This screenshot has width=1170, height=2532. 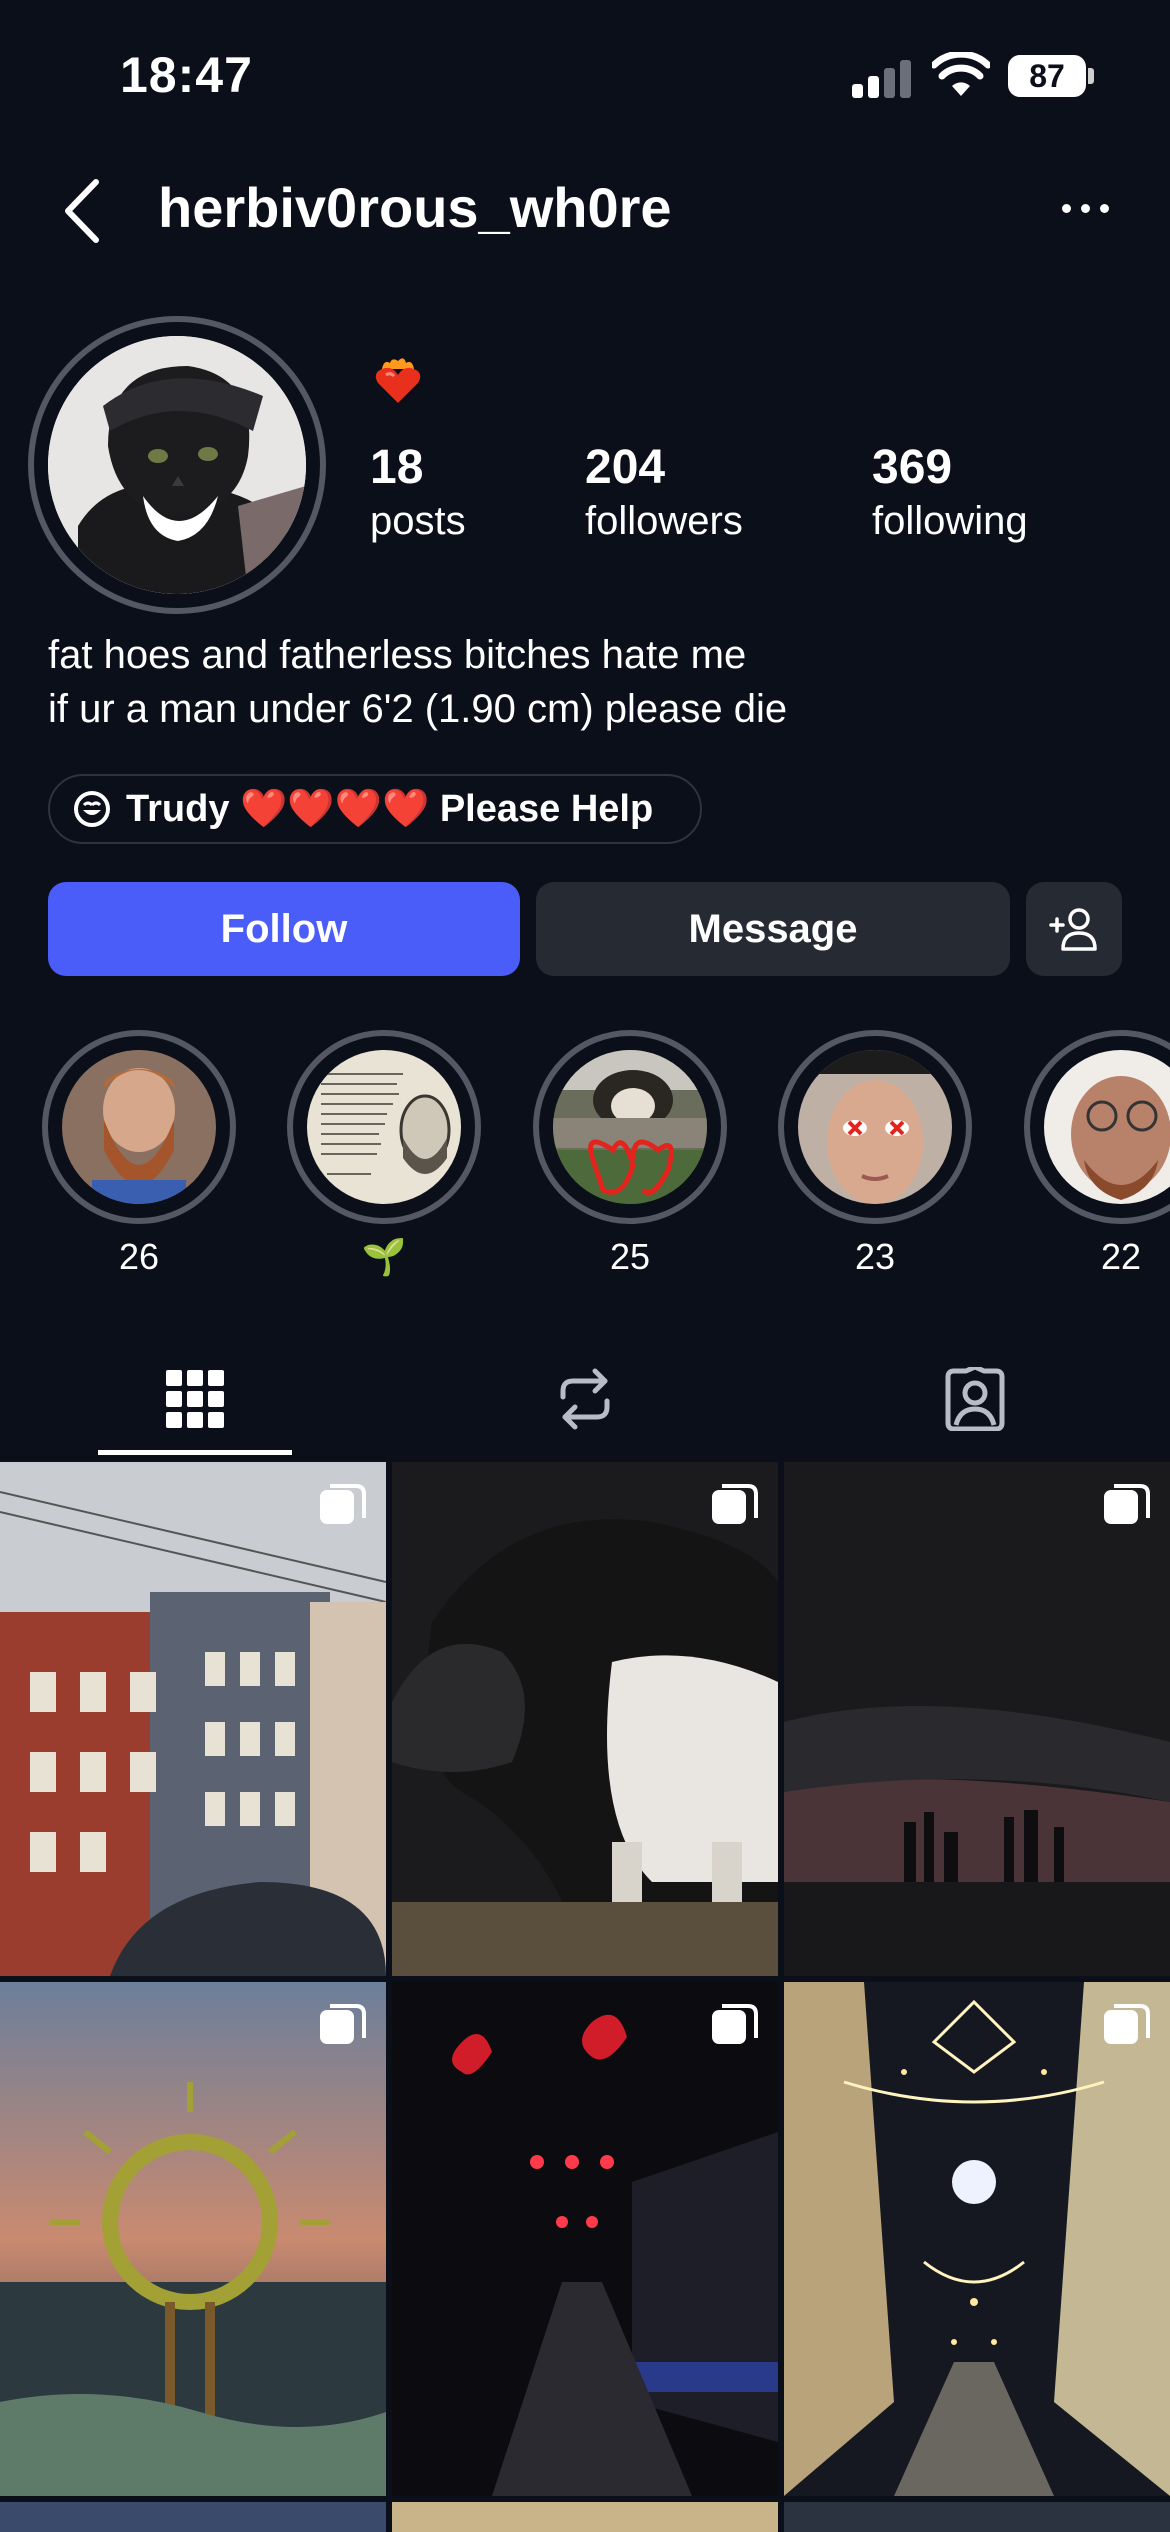 I want to click on story-highlight: 26, so click(x=139, y=1154).